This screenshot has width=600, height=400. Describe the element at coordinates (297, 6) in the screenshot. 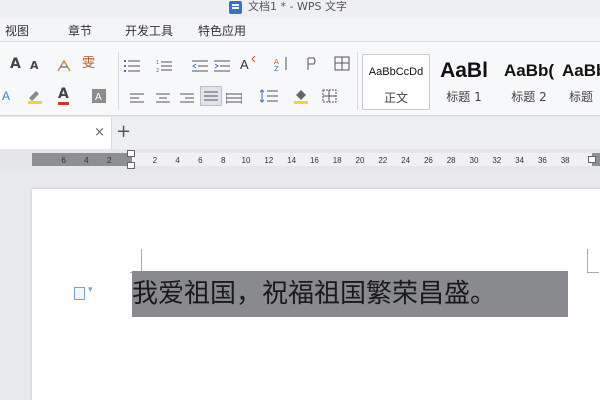

I see `window-title: 文档1 * - WPS 文字` at that location.